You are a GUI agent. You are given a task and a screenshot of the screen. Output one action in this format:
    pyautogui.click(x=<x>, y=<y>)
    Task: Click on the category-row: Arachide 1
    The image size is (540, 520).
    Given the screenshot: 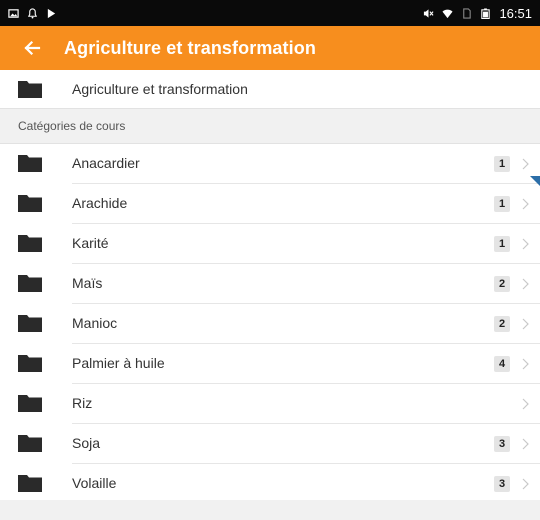 What is the action you would take?
    pyautogui.click(x=270, y=204)
    